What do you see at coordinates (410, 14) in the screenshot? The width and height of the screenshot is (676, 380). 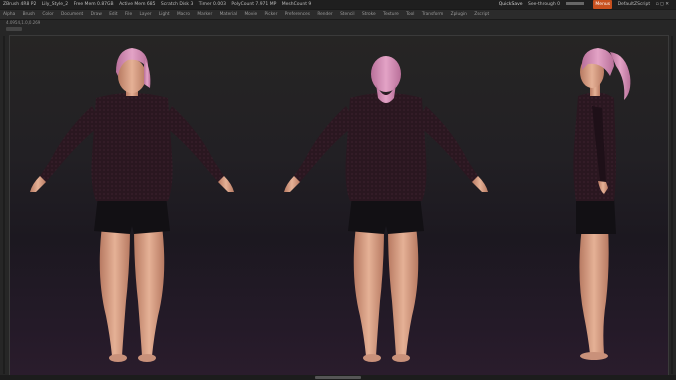 I see `menu-tool: Tool` at bounding box center [410, 14].